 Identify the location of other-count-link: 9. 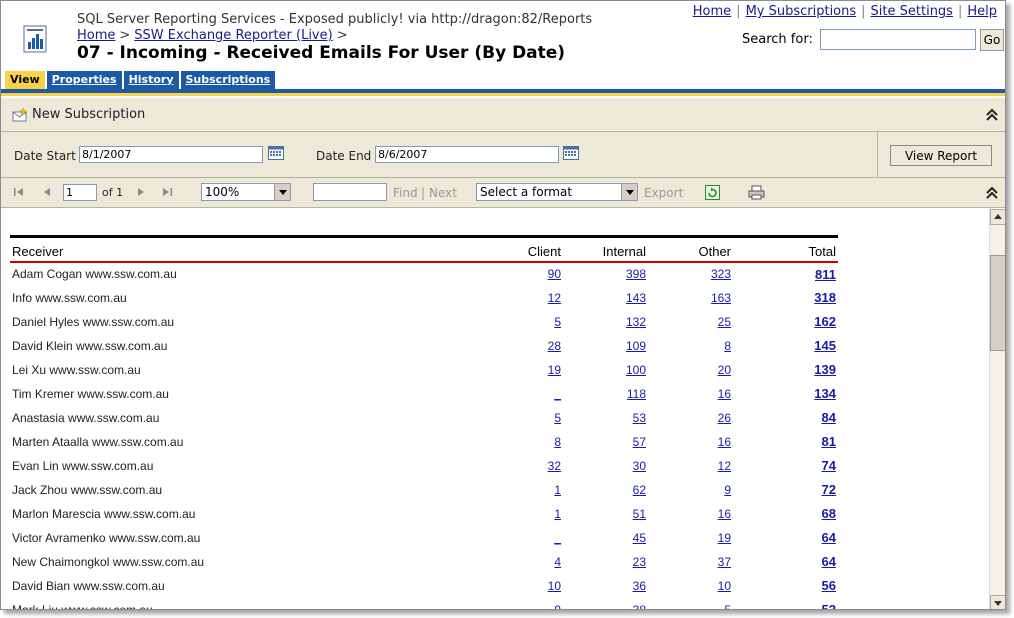
(727, 490).